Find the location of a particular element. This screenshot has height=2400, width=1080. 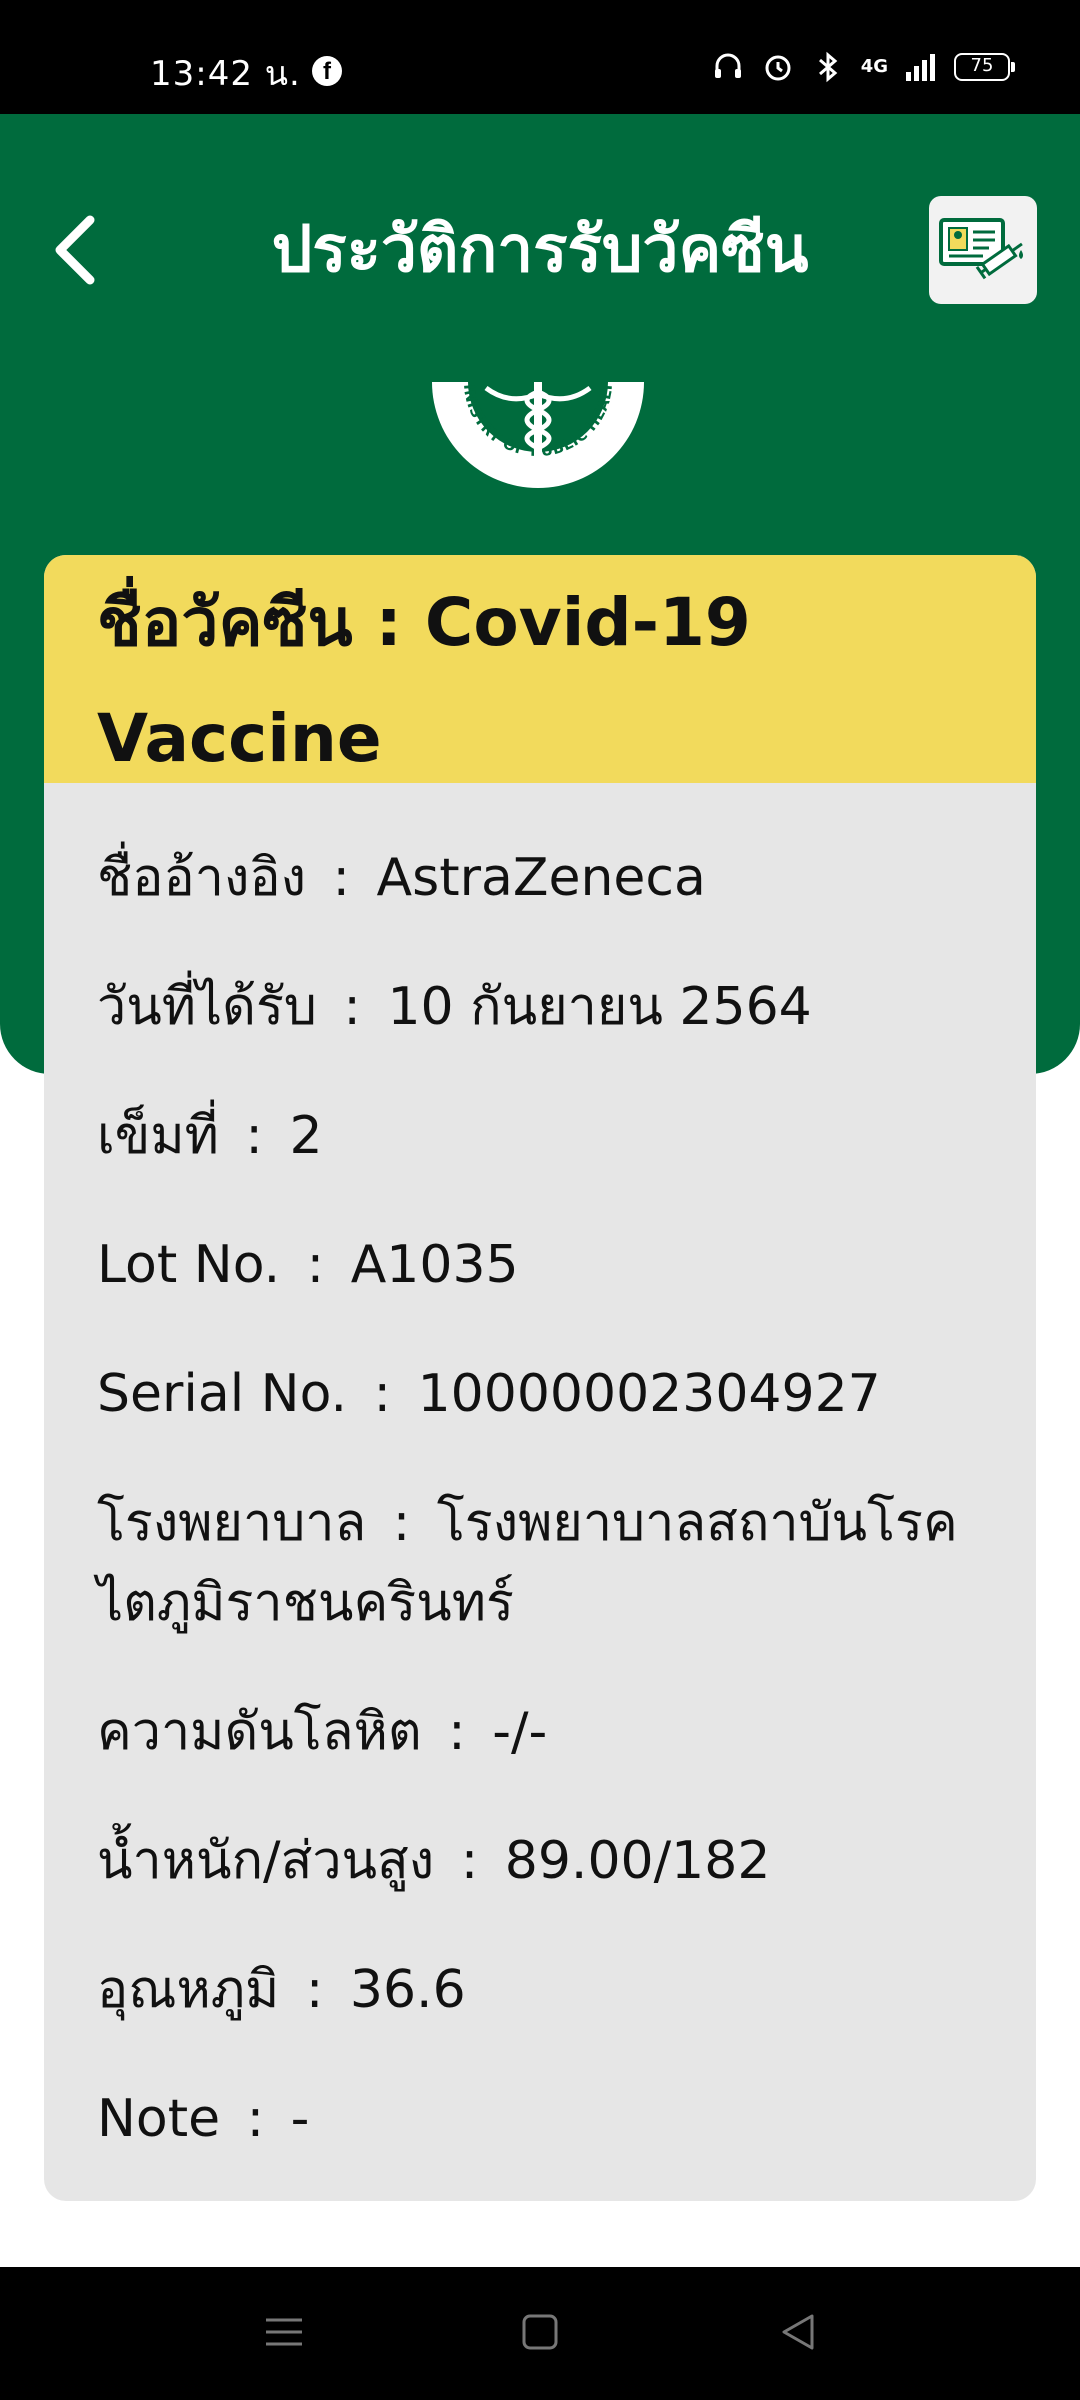

field-value: 2 is located at coordinates (306, 1136).